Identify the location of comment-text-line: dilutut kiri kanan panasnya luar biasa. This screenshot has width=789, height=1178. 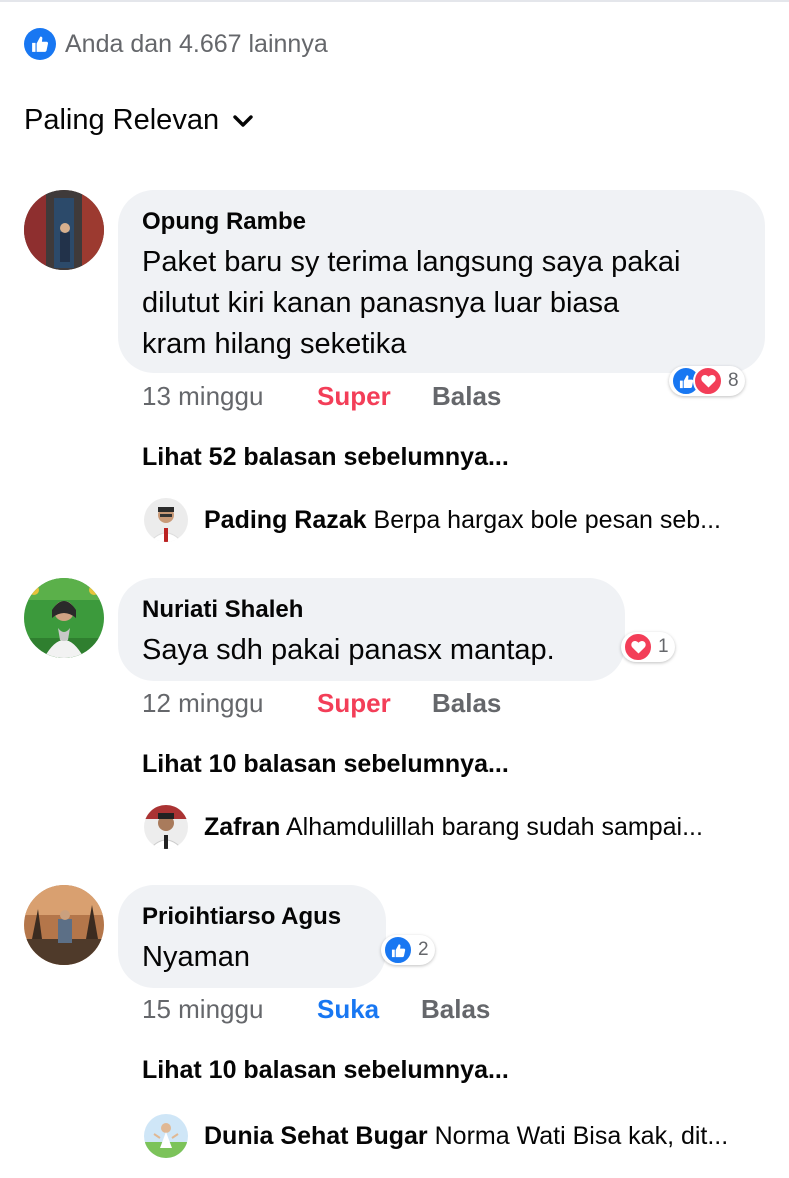
(381, 303).